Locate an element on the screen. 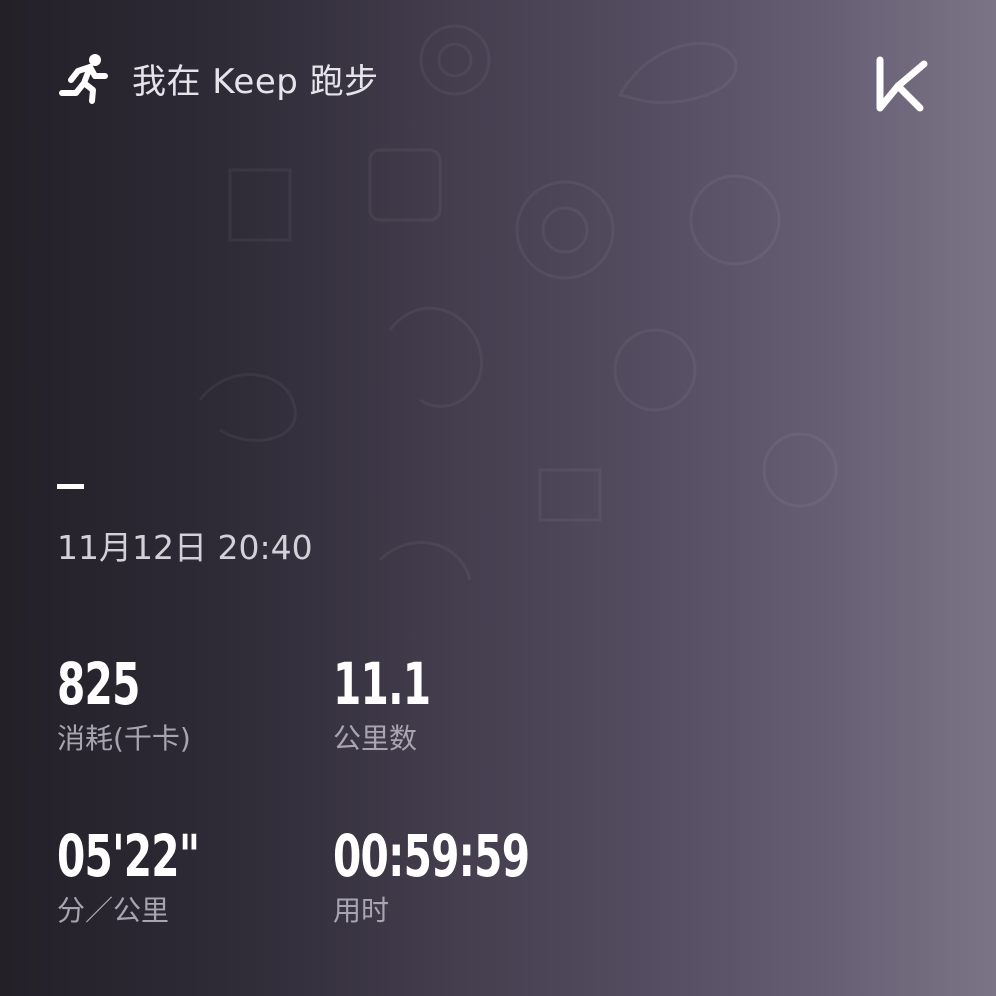  stat-value: 825 is located at coordinates (98, 684).